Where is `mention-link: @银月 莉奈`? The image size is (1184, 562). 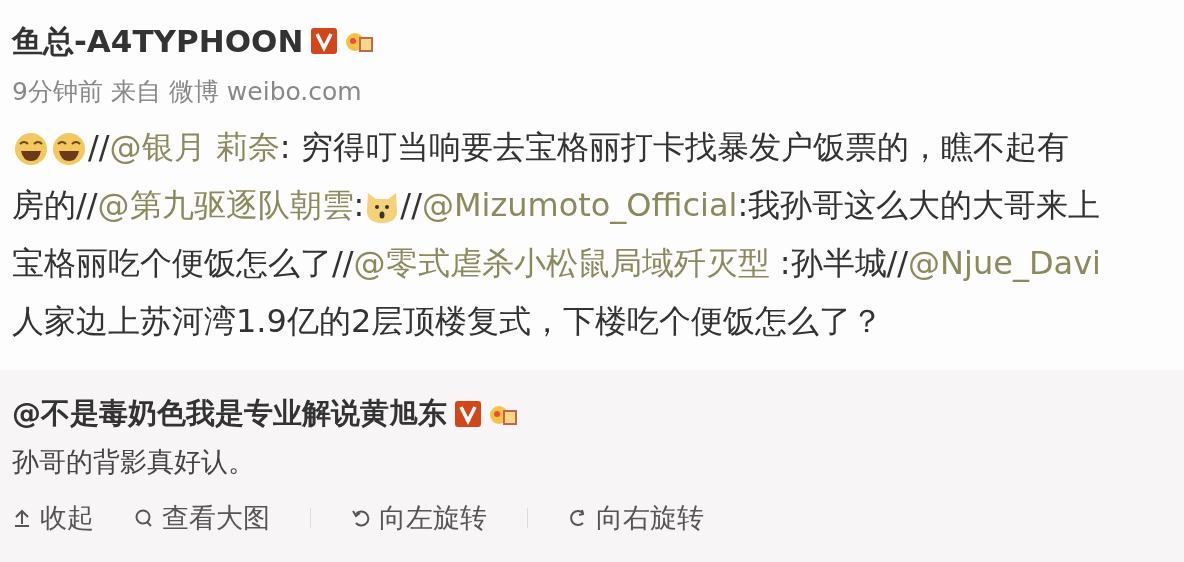 mention-link: @银月 莉奈 is located at coordinates (194, 147).